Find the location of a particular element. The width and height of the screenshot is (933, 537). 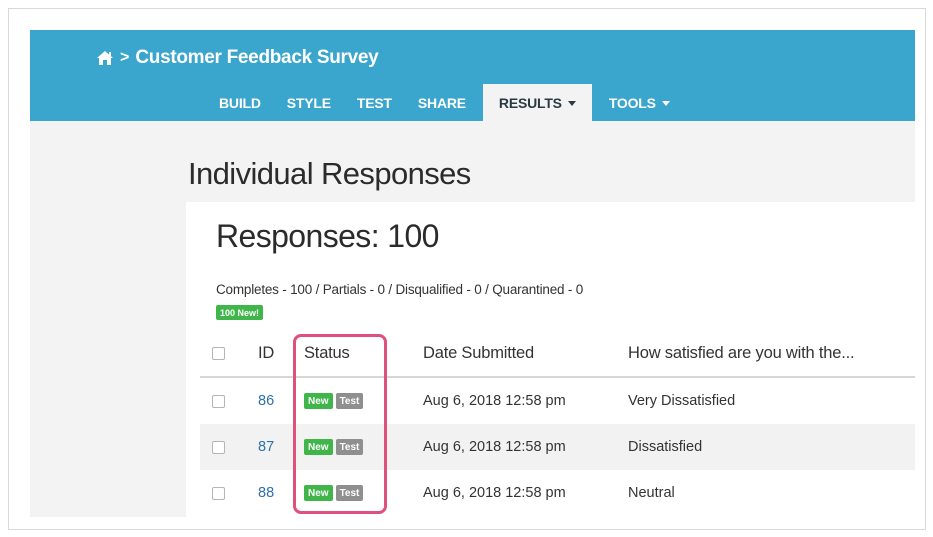

home-icon is located at coordinates (105, 58).